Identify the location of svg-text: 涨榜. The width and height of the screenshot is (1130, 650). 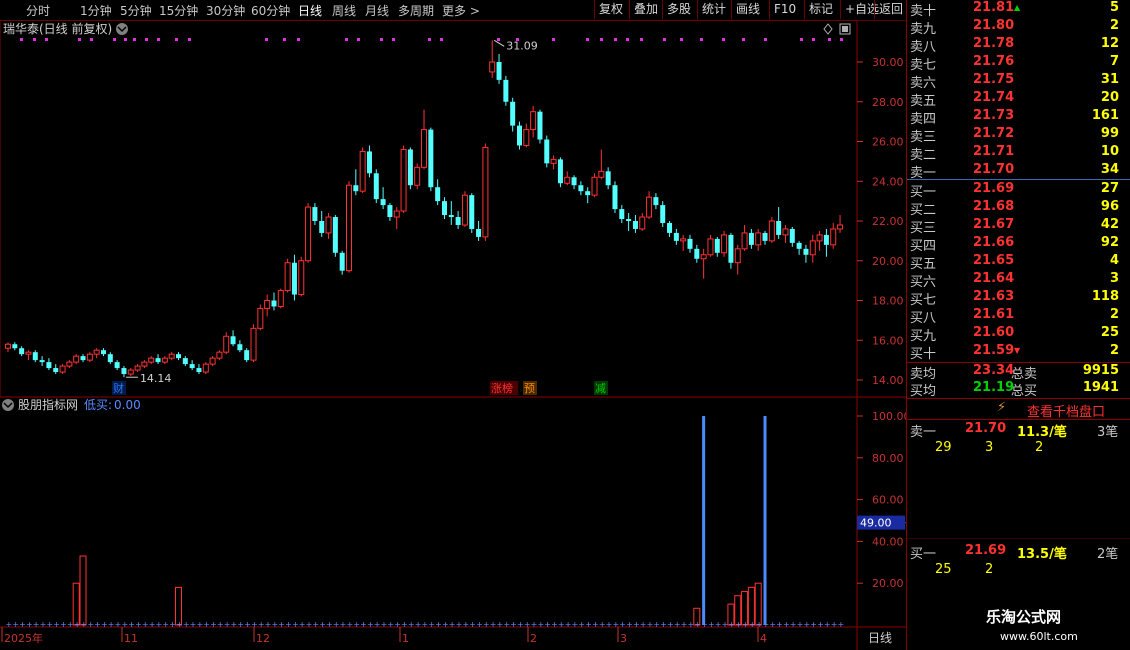
(502, 388).